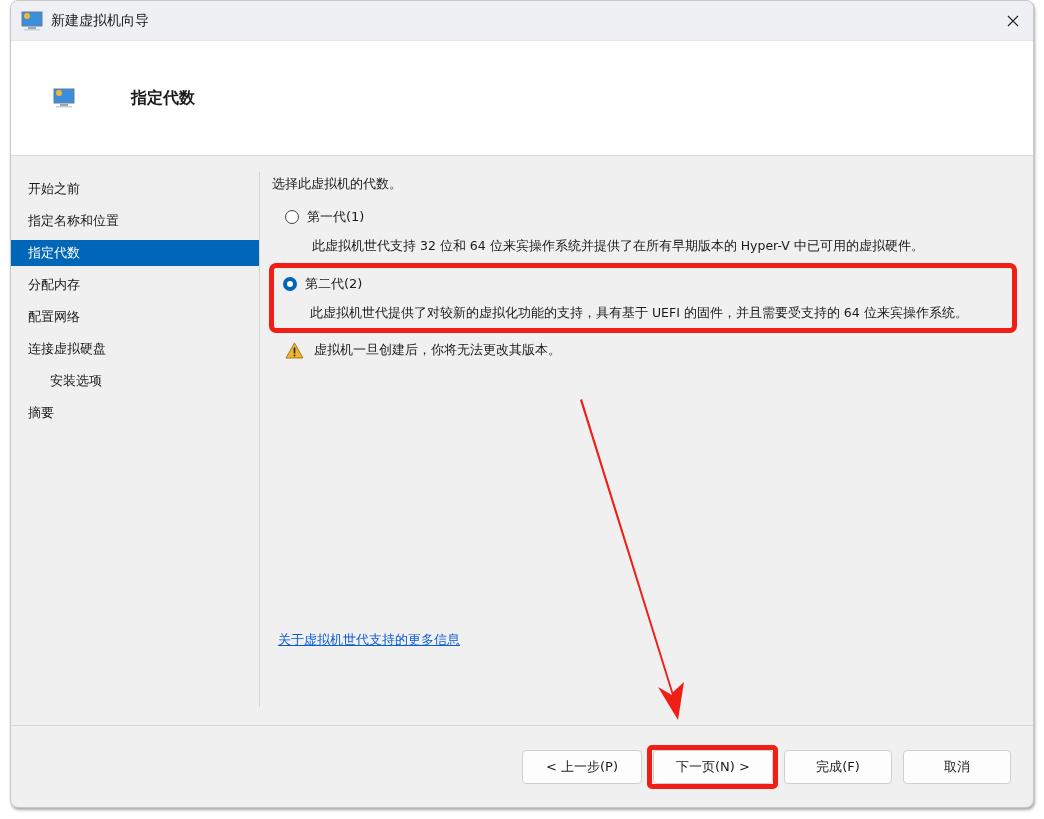 The image size is (1044, 819). I want to click on wizard-button: < 上一步(P), so click(582, 766).